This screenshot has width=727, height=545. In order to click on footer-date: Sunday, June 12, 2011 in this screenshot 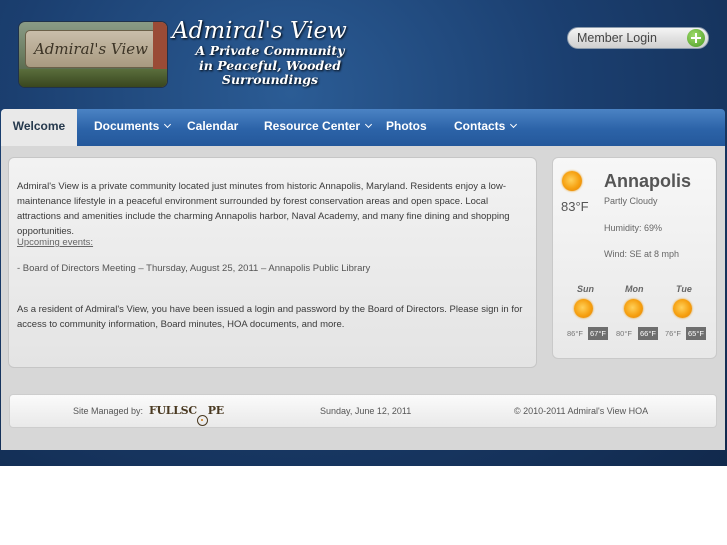, I will do `click(366, 411)`.